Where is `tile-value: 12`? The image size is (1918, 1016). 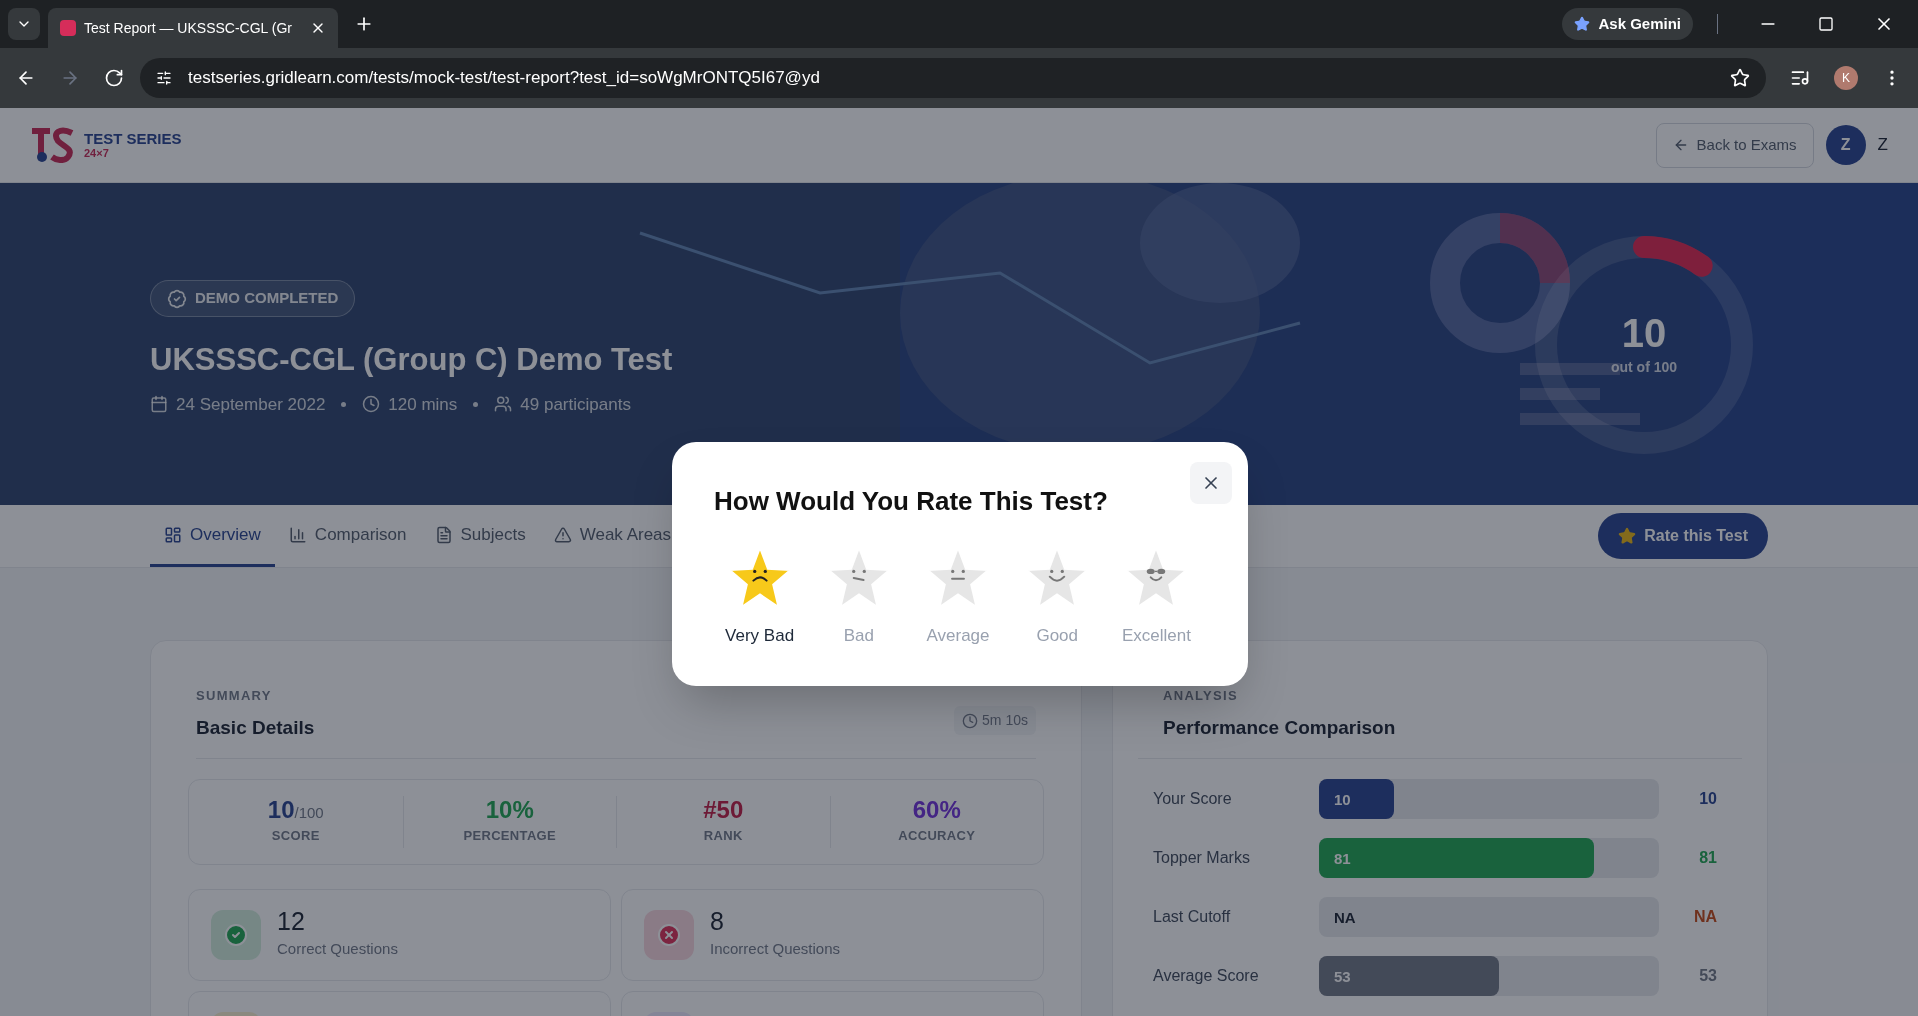
tile-value: 12 is located at coordinates (291, 922).